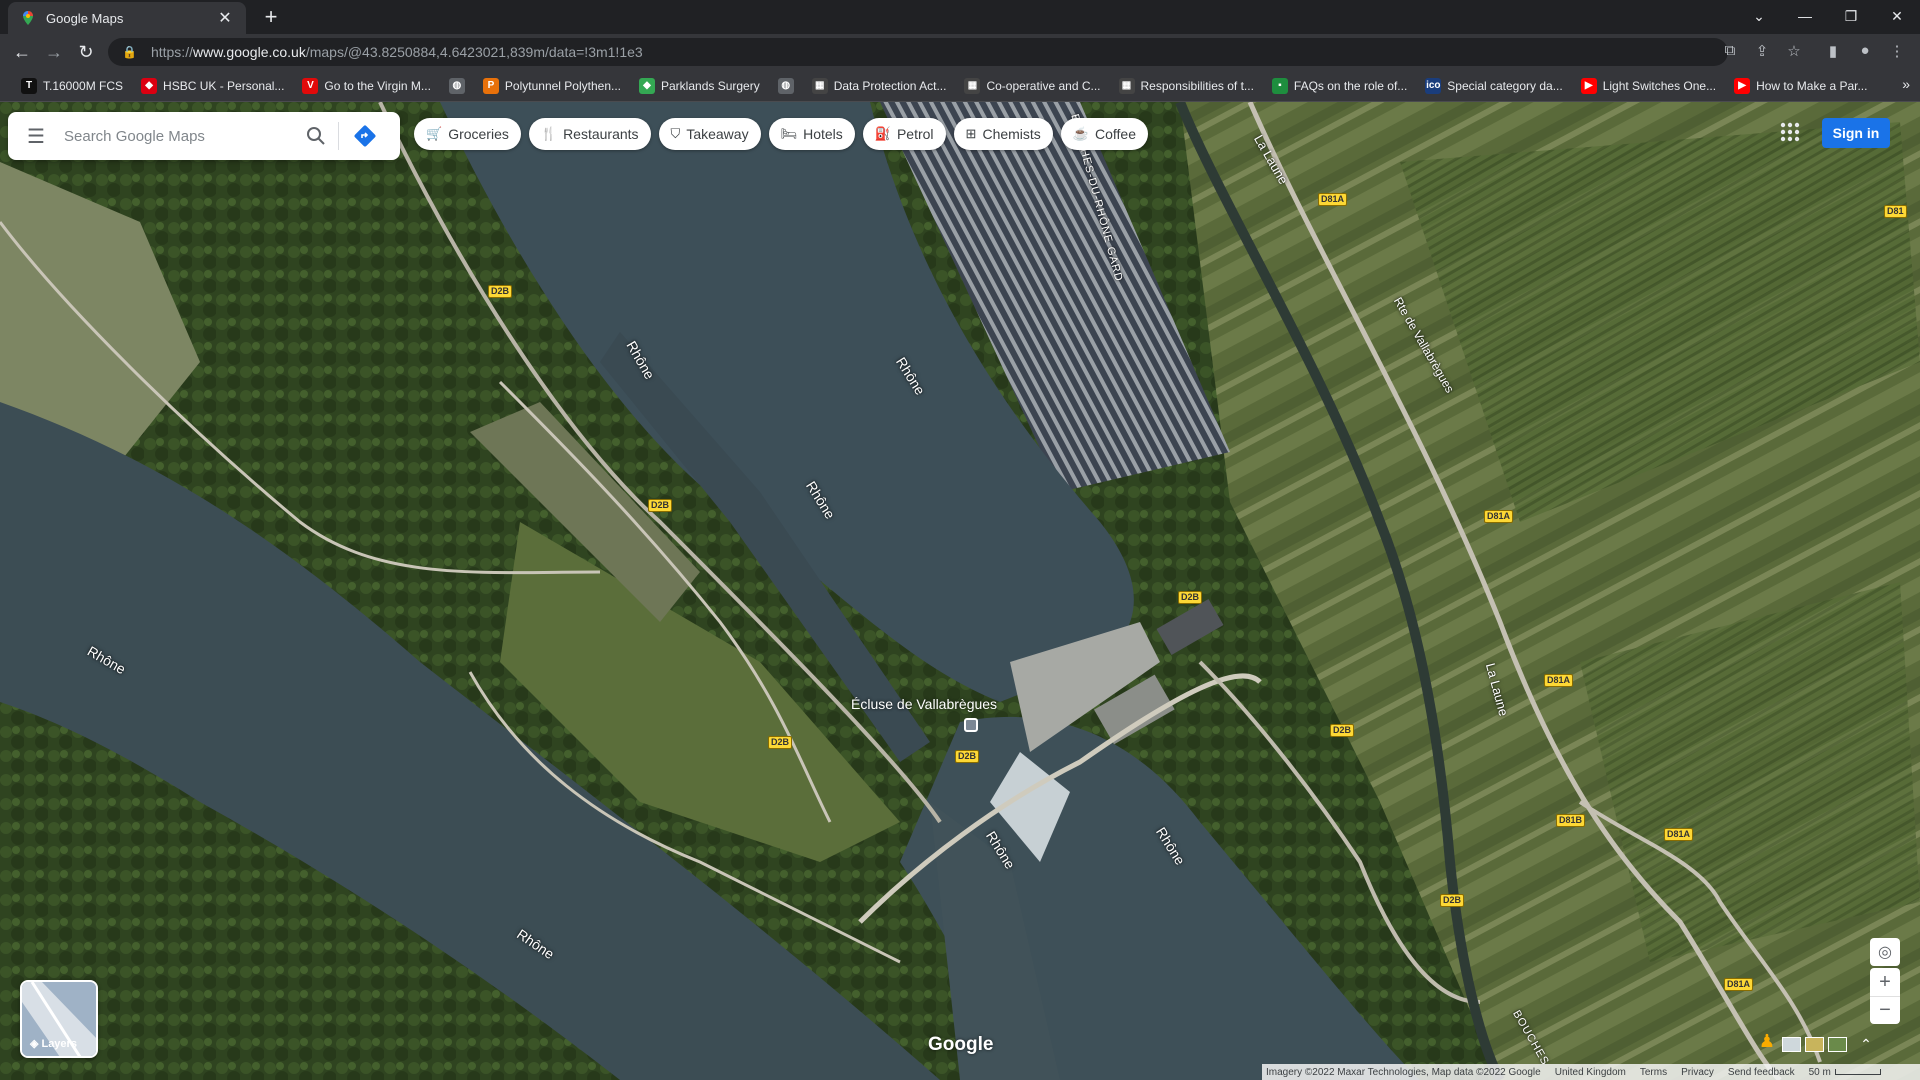  I want to click on chip-label: Takeaway, so click(717, 134).